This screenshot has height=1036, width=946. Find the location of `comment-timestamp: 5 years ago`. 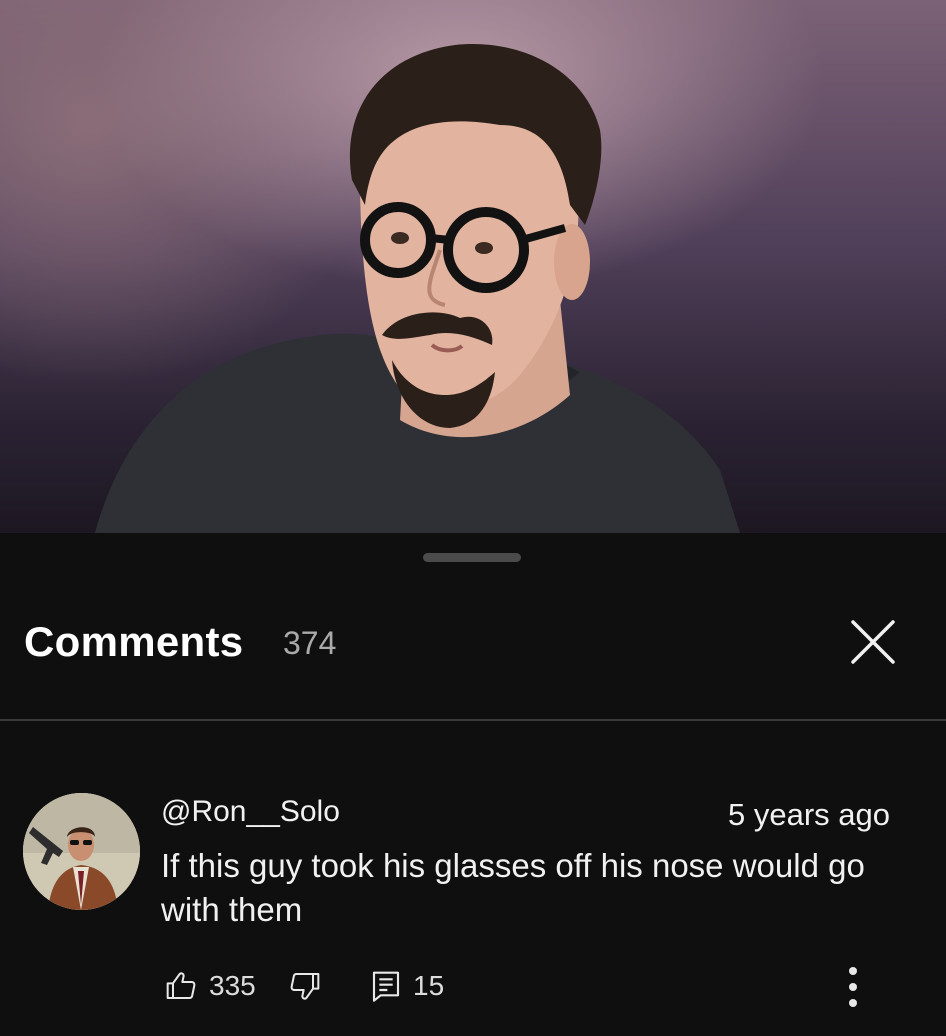

comment-timestamp: 5 years ago is located at coordinates (809, 814).